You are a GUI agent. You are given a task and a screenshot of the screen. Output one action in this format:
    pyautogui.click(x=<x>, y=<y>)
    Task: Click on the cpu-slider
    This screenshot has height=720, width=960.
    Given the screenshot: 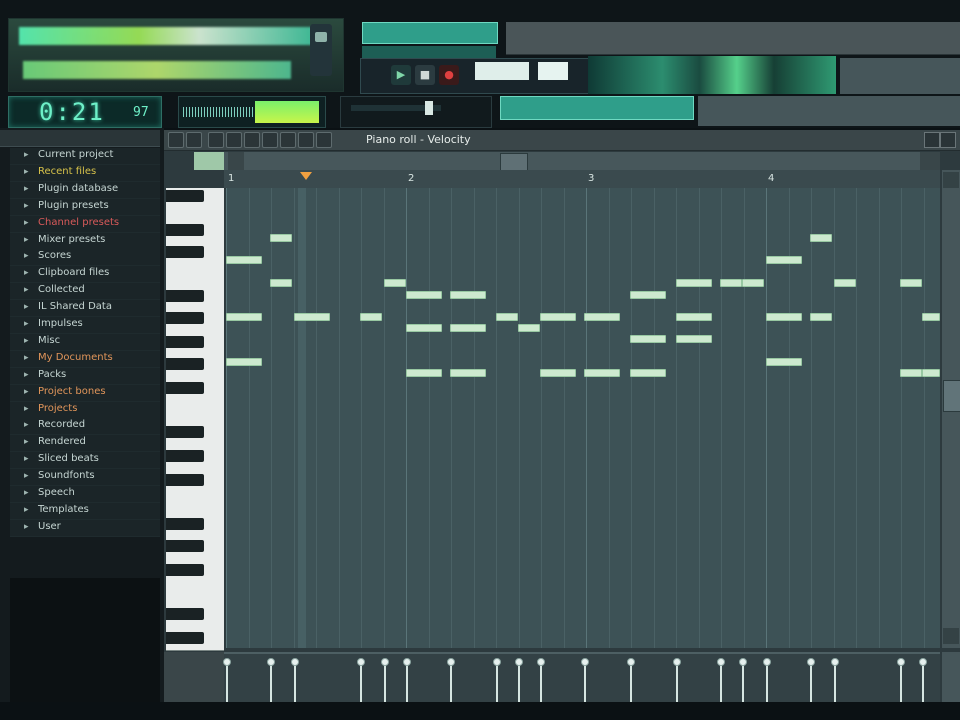 What is the action you would take?
    pyautogui.click(x=429, y=108)
    